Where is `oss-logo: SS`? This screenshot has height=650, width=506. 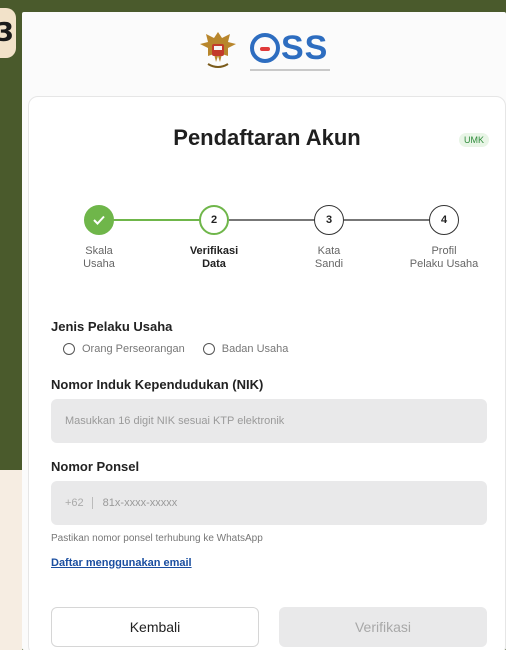
oss-logo: SS is located at coordinates (290, 51).